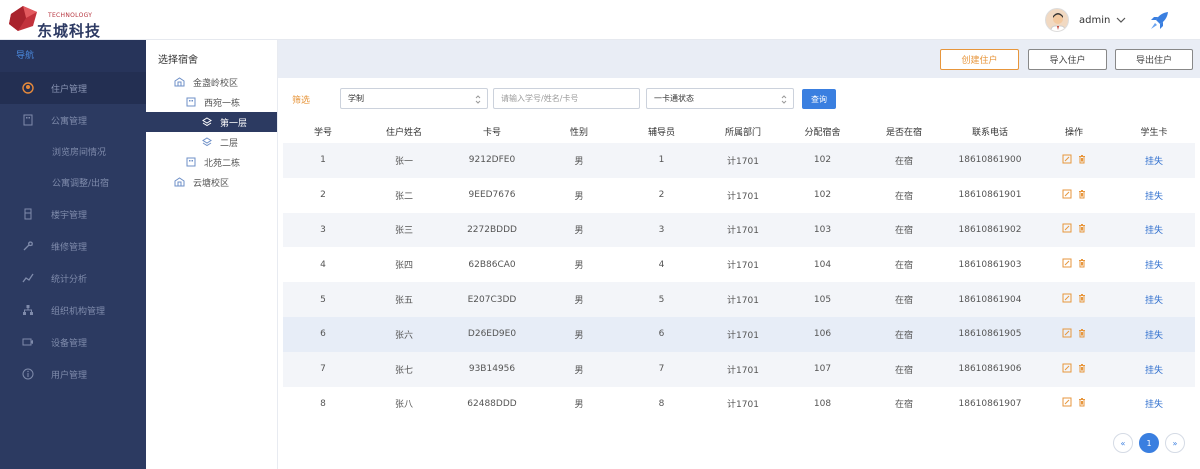  What do you see at coordinates (414, 98) in the screenshot?
I see `type-select: 学制` at bounding box center [414, 98].